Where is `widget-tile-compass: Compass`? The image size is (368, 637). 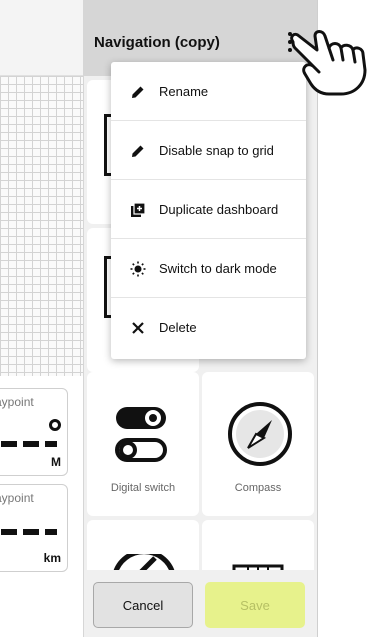
widget-tile-compass: Compass is located at coordinates (258, 444).